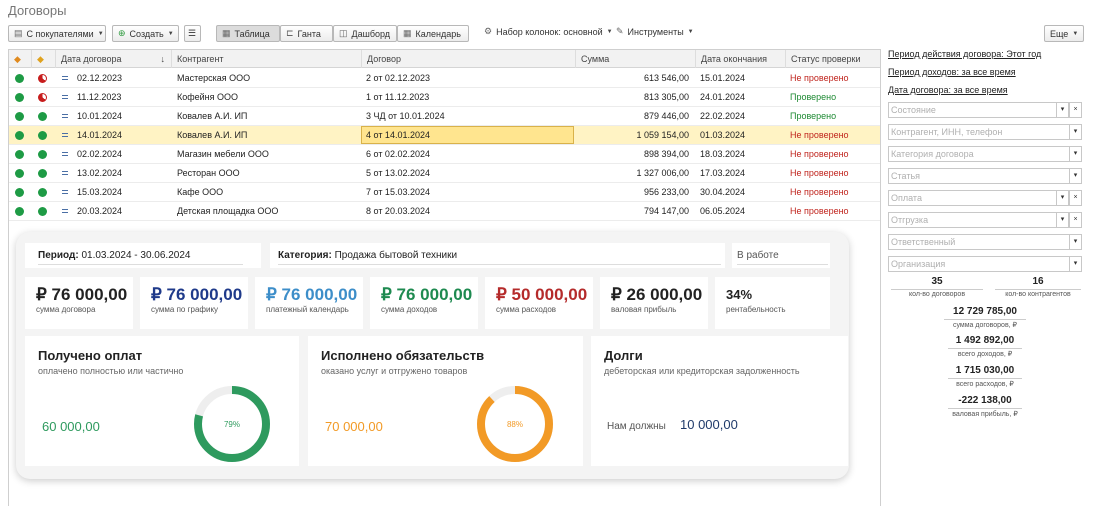 This screenshot has height=506, width=1096. I want to click on tools-menu: ✎ Инструменты ▼, so click(655, 31).